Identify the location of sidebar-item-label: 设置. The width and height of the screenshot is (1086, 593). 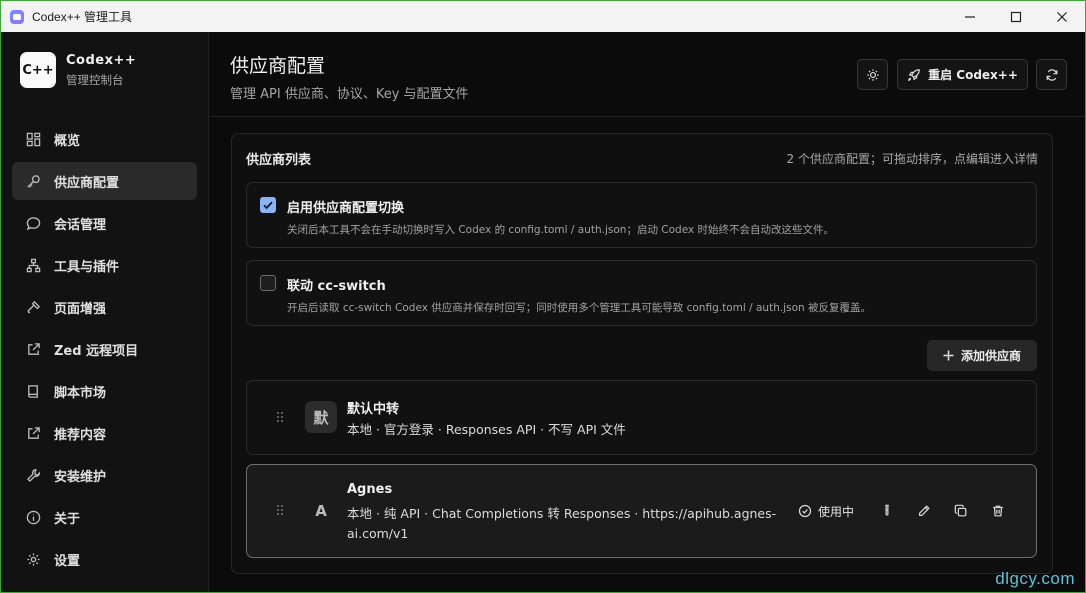
(67, 561).